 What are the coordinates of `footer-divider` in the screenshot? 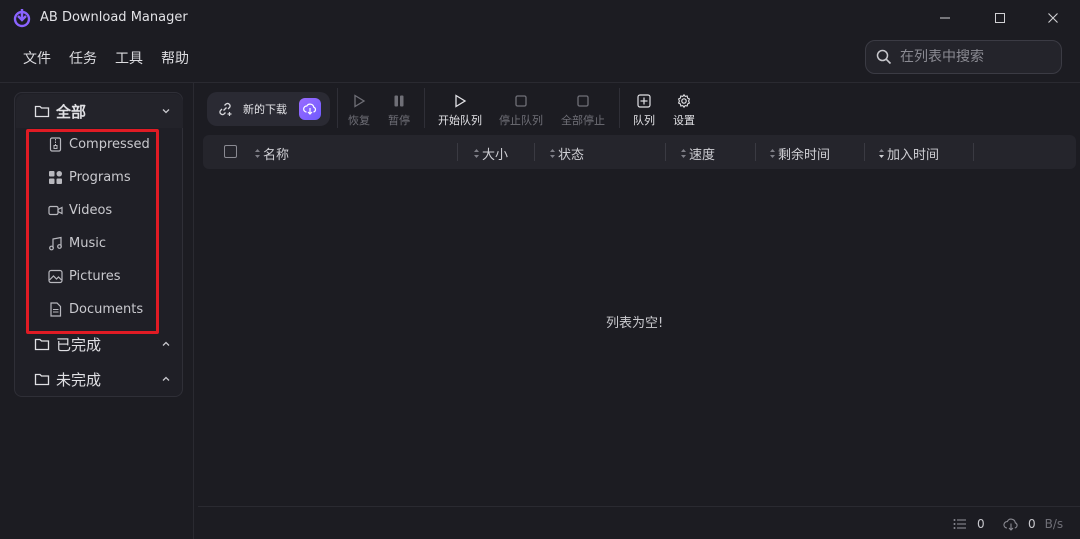 It's located at (639, 506).